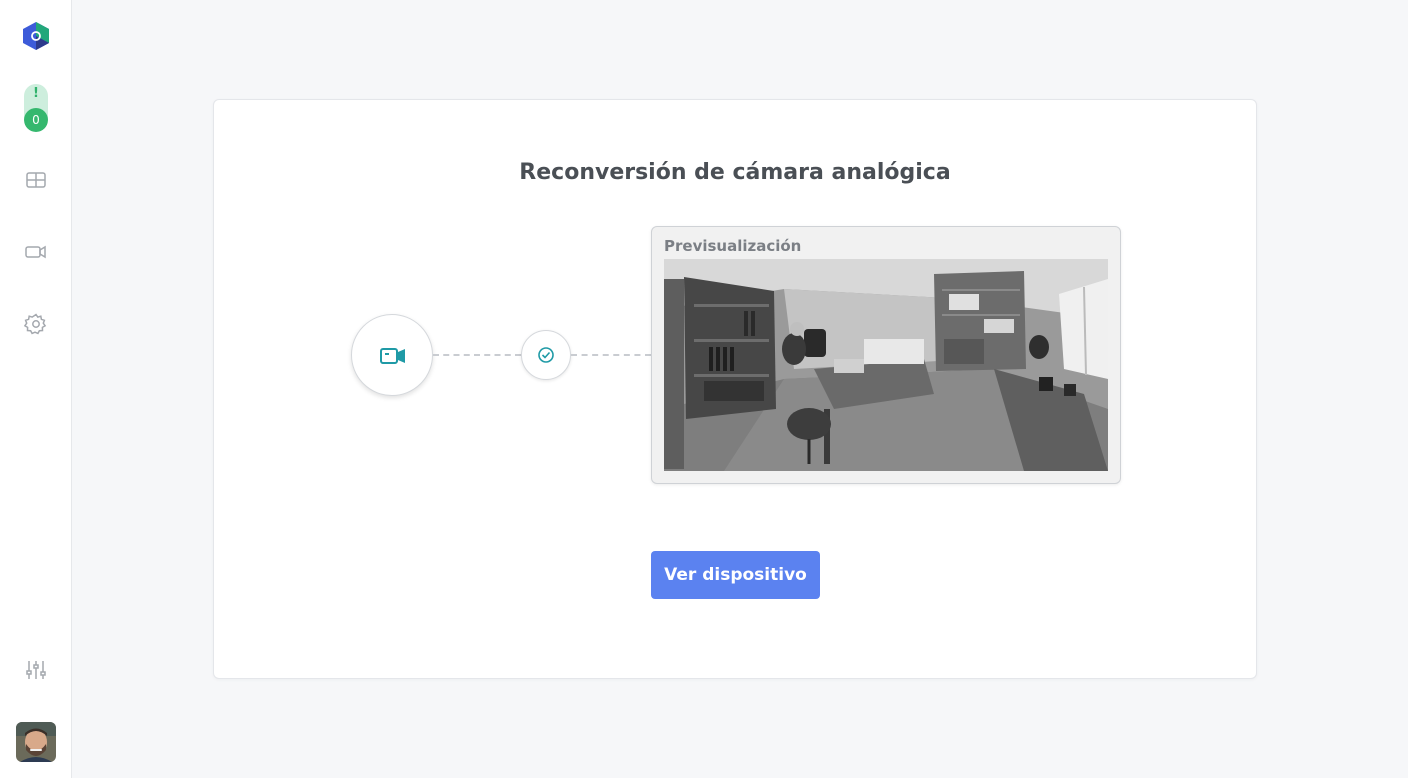 Image resolution: width=1408 pixels, height=778 pixels. I want to click on status-node, so click(546, 355).